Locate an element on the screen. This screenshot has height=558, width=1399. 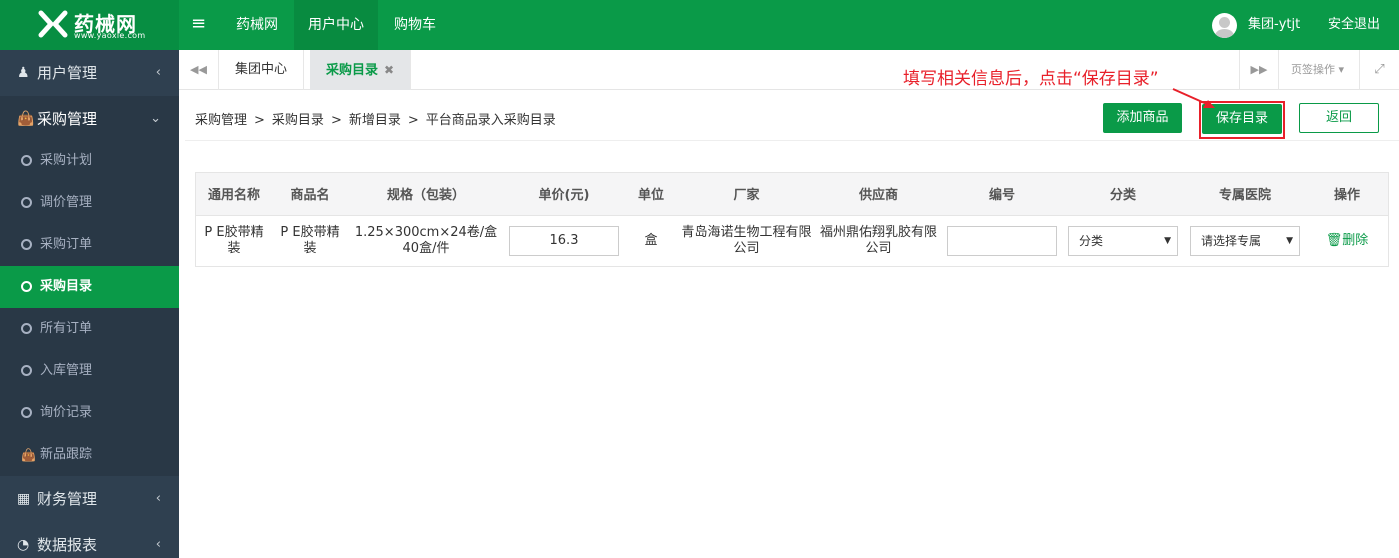
sidebar-item-all-orders: 所有订单 is located at coordinates (89, 329).